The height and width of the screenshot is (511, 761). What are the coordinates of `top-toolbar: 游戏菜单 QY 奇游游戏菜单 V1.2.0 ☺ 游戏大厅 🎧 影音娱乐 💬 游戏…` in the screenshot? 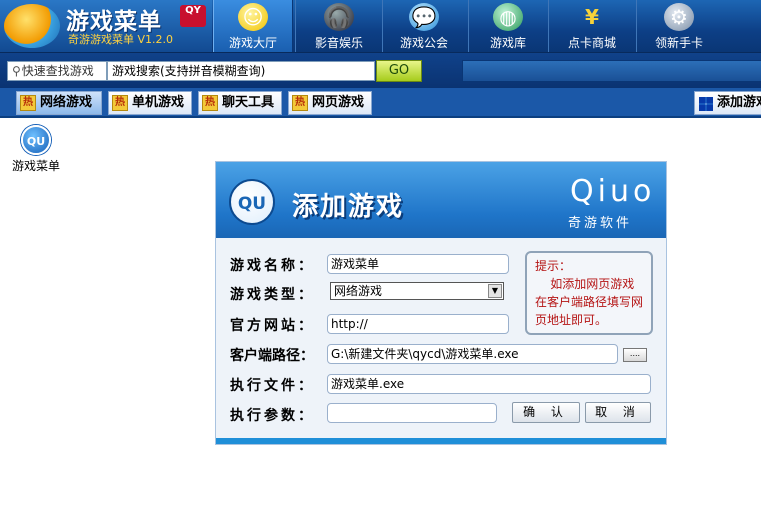 It's located at (380, 26).